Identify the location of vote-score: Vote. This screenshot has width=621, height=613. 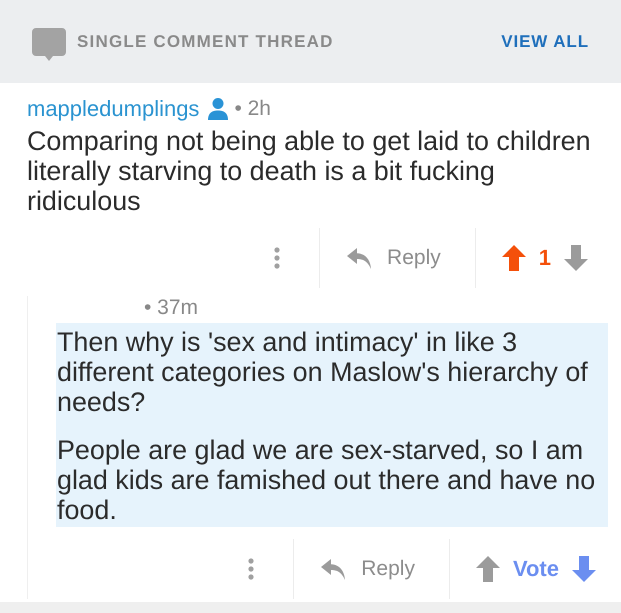
(535, 569).